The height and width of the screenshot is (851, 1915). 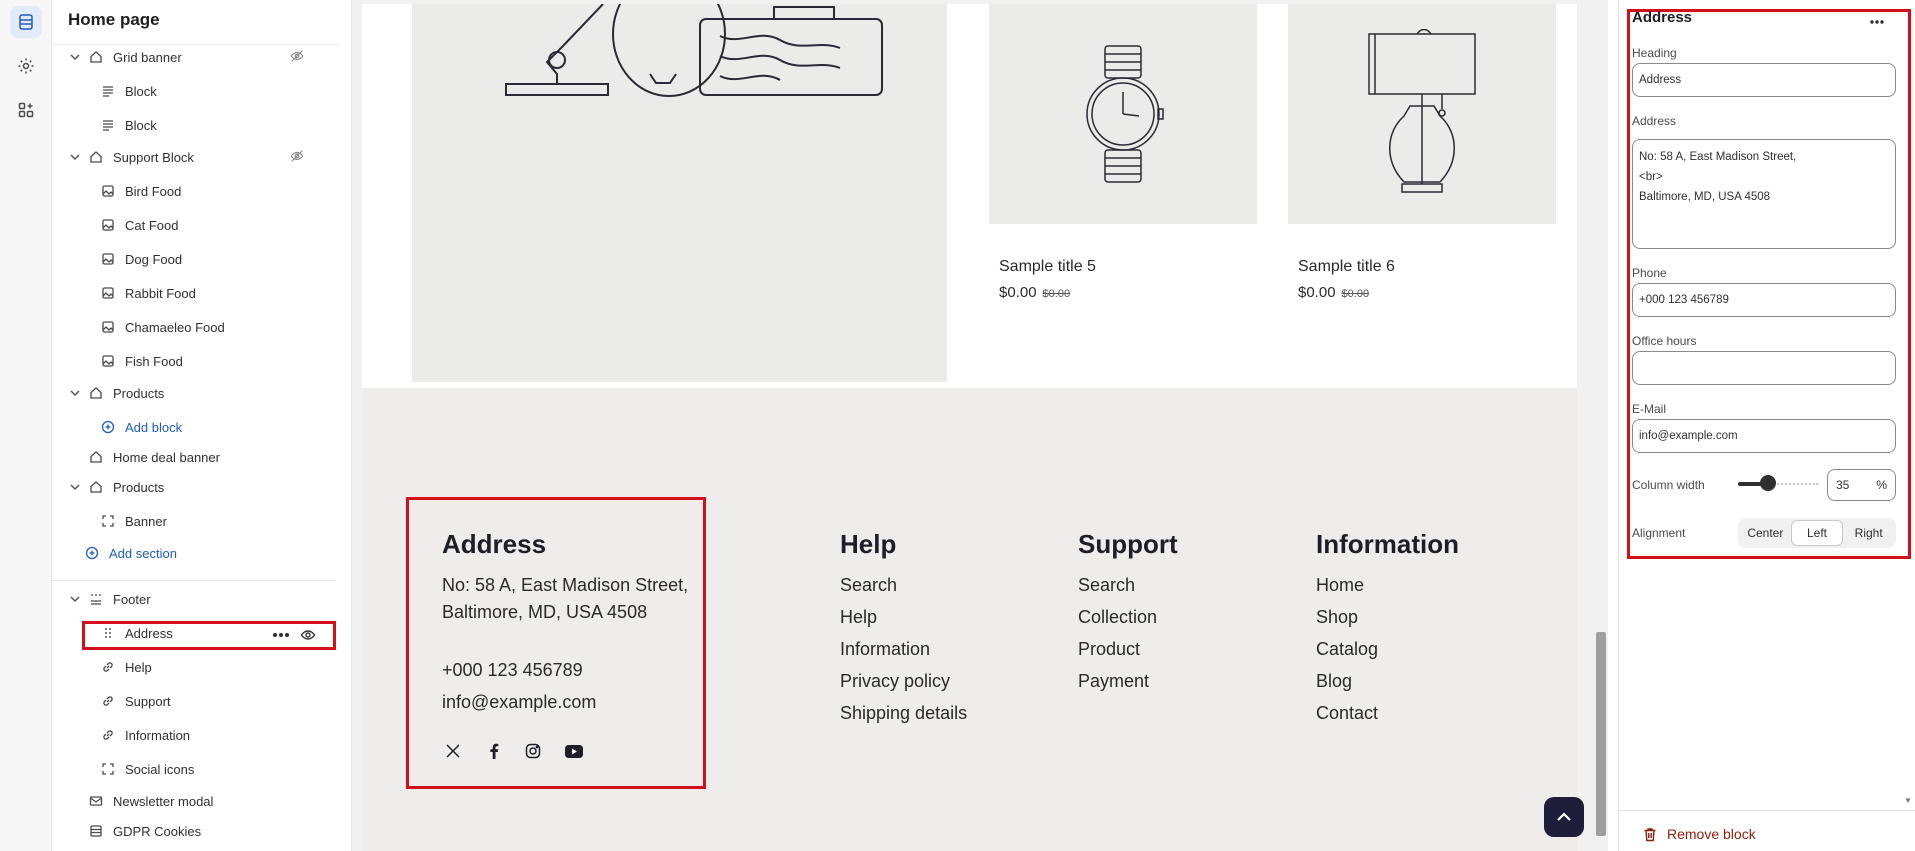 I want to click on address-email: info@example.com, so click(x=519, y=702).